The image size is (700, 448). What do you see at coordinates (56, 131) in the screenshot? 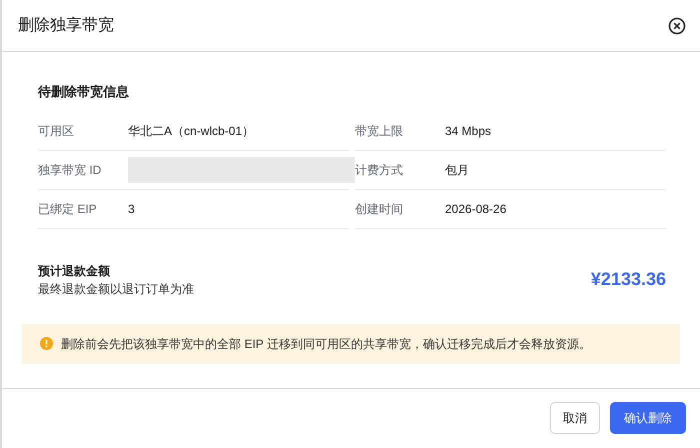
I see `field-label: 可用区` at bounding box center [56, 131].